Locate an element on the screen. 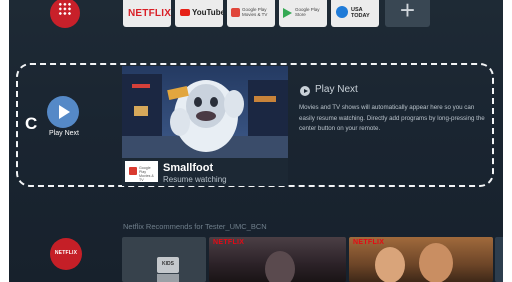  apps-grid-button is located at coordinates (65, 14).